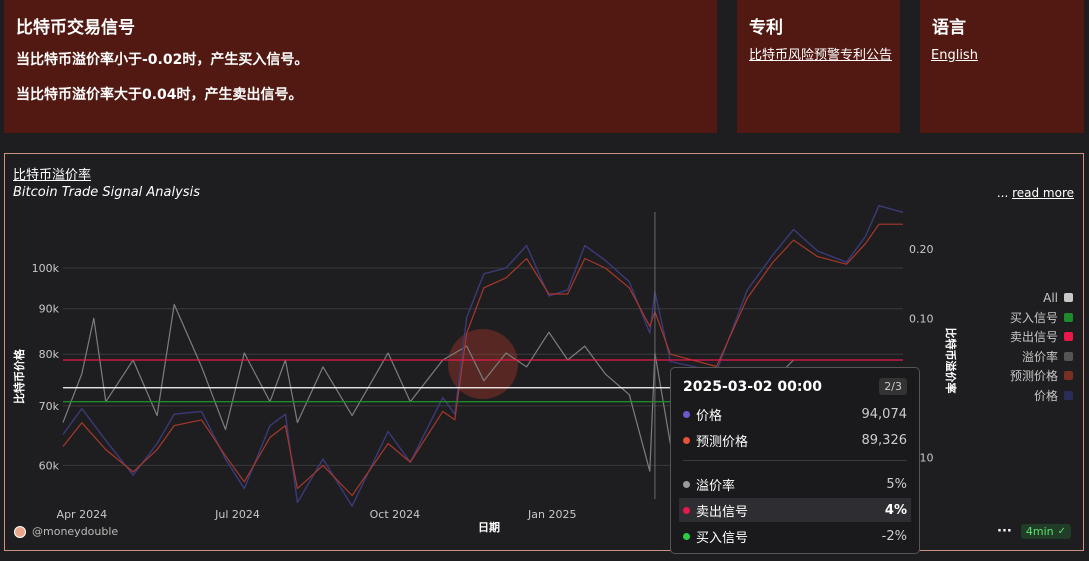 Image resolution: width=1089 pixels, height=561 pixels. Describe the element at coordinates (1033, 337) in the screenshot. I see `legend-label: 卖出信号` at that location.